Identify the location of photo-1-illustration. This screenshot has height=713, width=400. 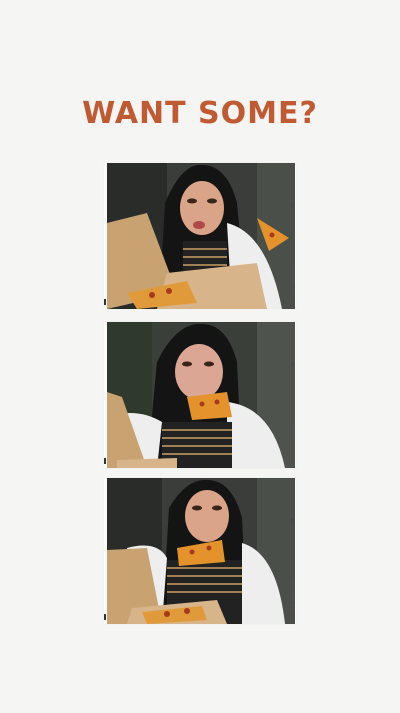
(201, 236).